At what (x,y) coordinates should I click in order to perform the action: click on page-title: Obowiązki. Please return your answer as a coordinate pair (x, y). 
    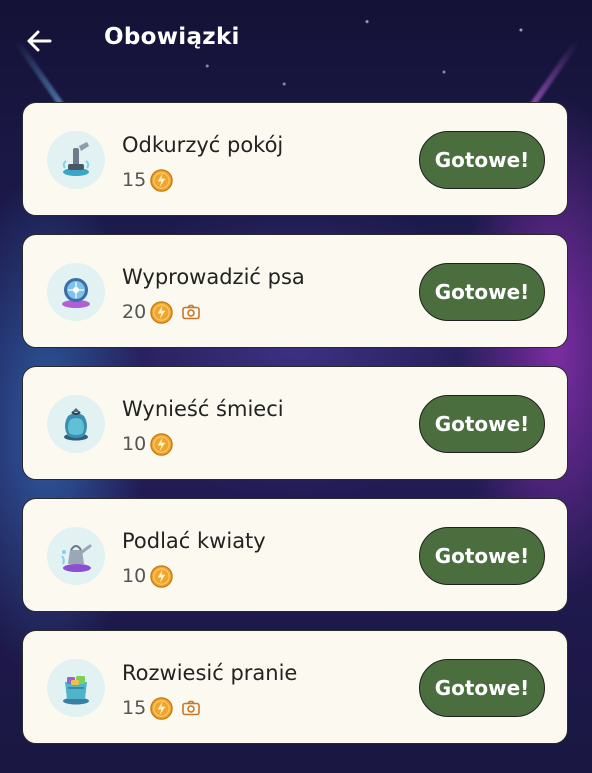
    Looking at the image, I should click on (172, 37).